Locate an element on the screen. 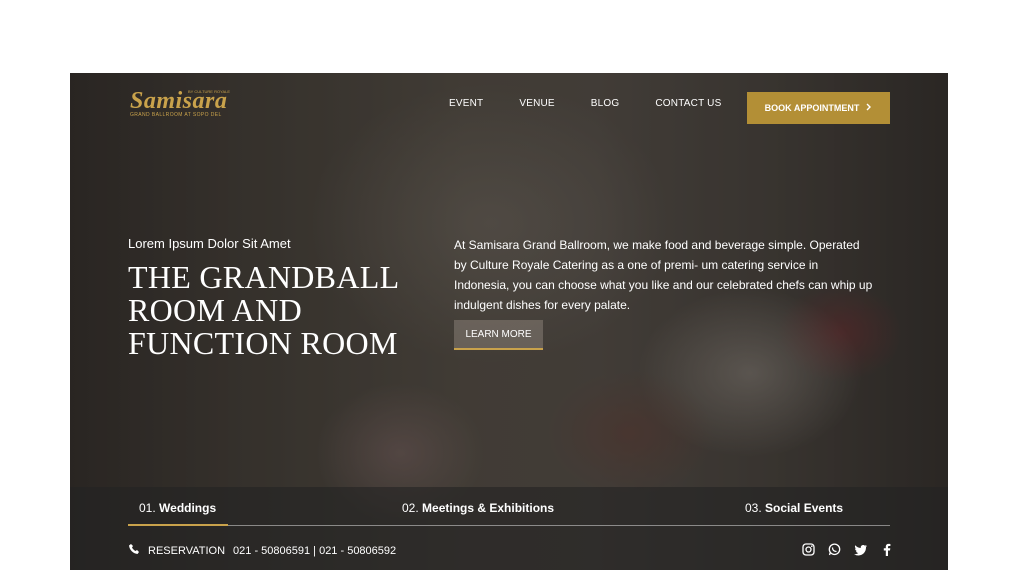  tab-weddings-label: Weddings is located at coordinates (188, 508).